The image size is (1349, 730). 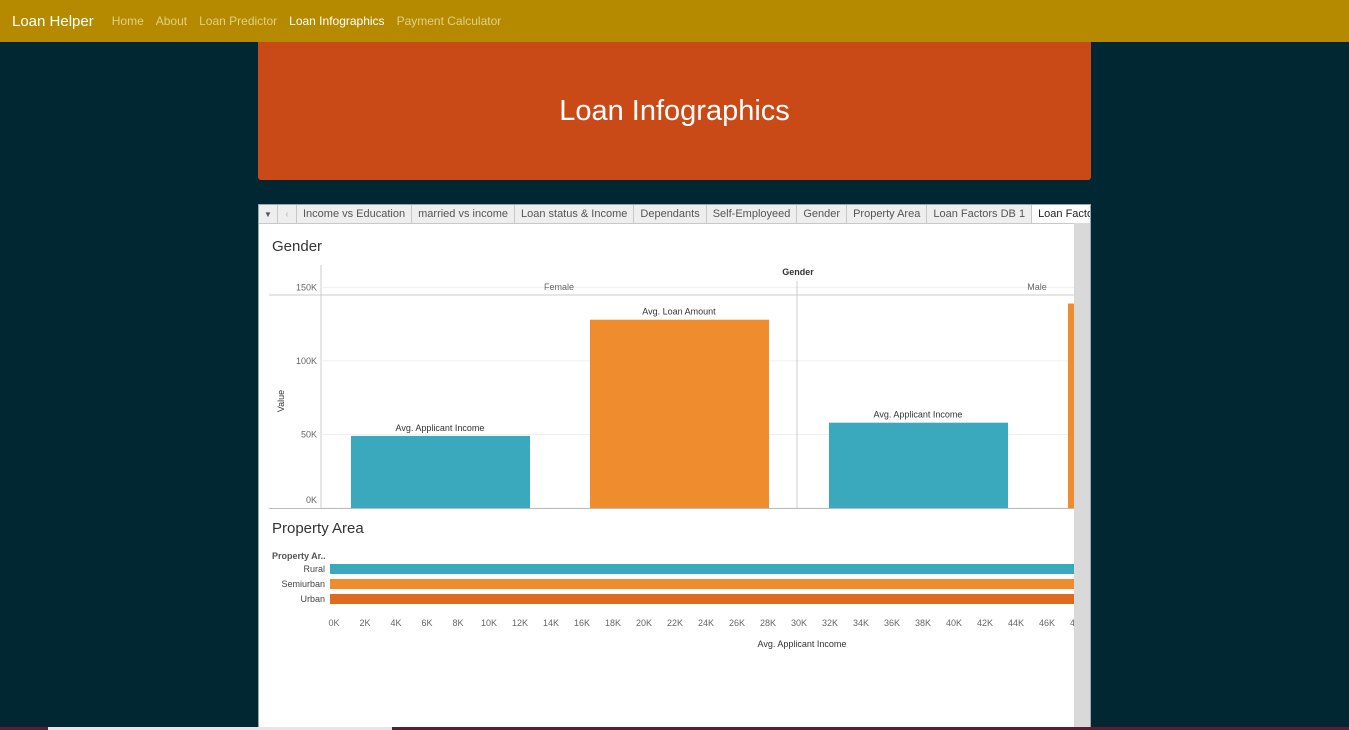 What do you see at coordinates (489, 623) in the screenshot?
I see `x-tick-label: 10K` at bounding box center [489, 623].